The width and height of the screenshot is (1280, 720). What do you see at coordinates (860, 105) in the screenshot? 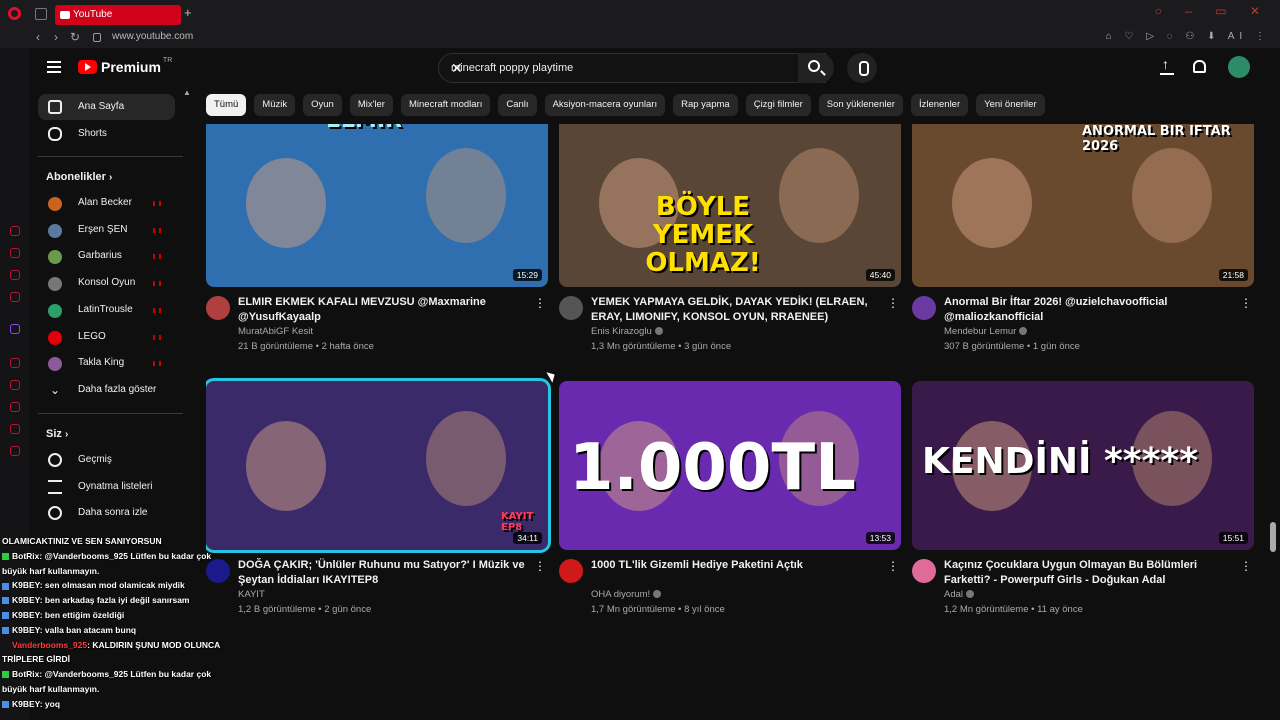
I see `filter-chip: Son yüklenenler` at bounding box center [860, 105].